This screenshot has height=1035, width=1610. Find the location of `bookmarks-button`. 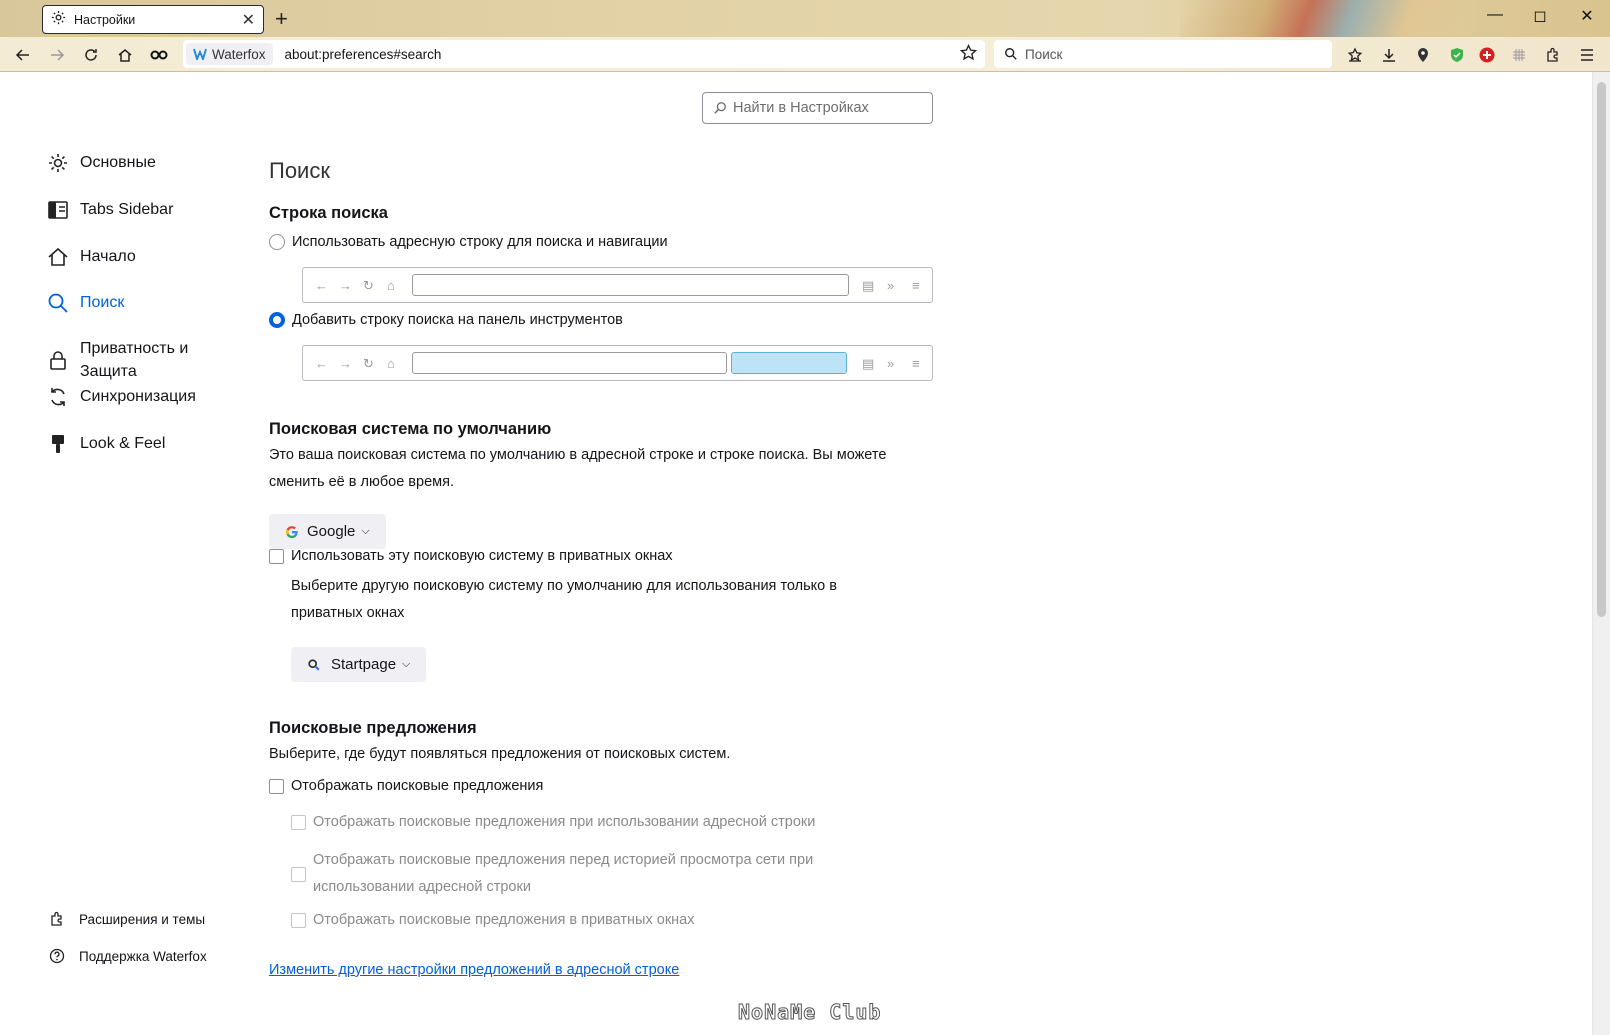

bookmarks-button is located at coordinates (1355, 55).